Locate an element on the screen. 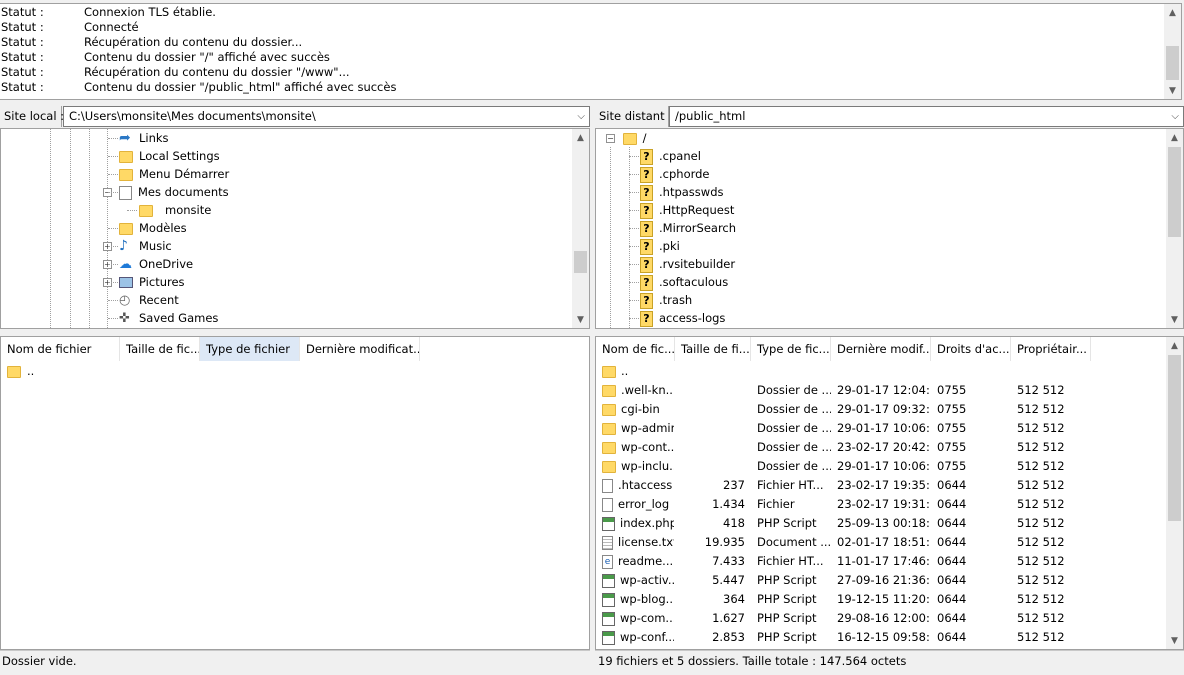 The image size is (1184, 675). tree-item: monsite is located at coordinates (176, 210).